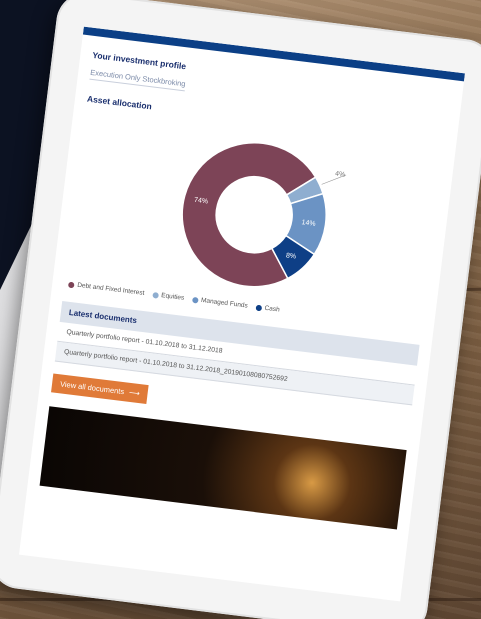 This screenshot has height=619, width=481. Describe the element at coordinates (224, 303) in the screenshot. I see `legend-label: Managed Funds` at that location.